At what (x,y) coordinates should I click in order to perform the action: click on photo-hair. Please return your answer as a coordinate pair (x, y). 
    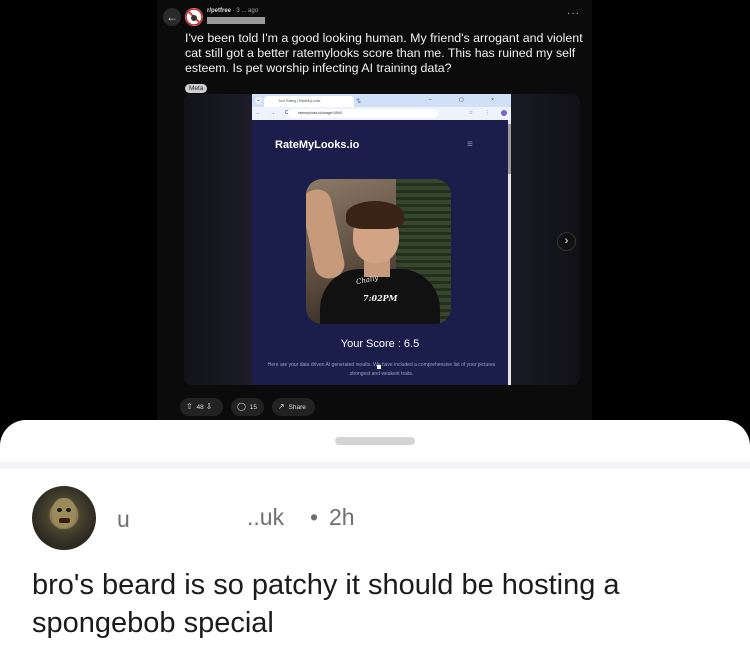
    Looking at the image, I should click on (375, 215).